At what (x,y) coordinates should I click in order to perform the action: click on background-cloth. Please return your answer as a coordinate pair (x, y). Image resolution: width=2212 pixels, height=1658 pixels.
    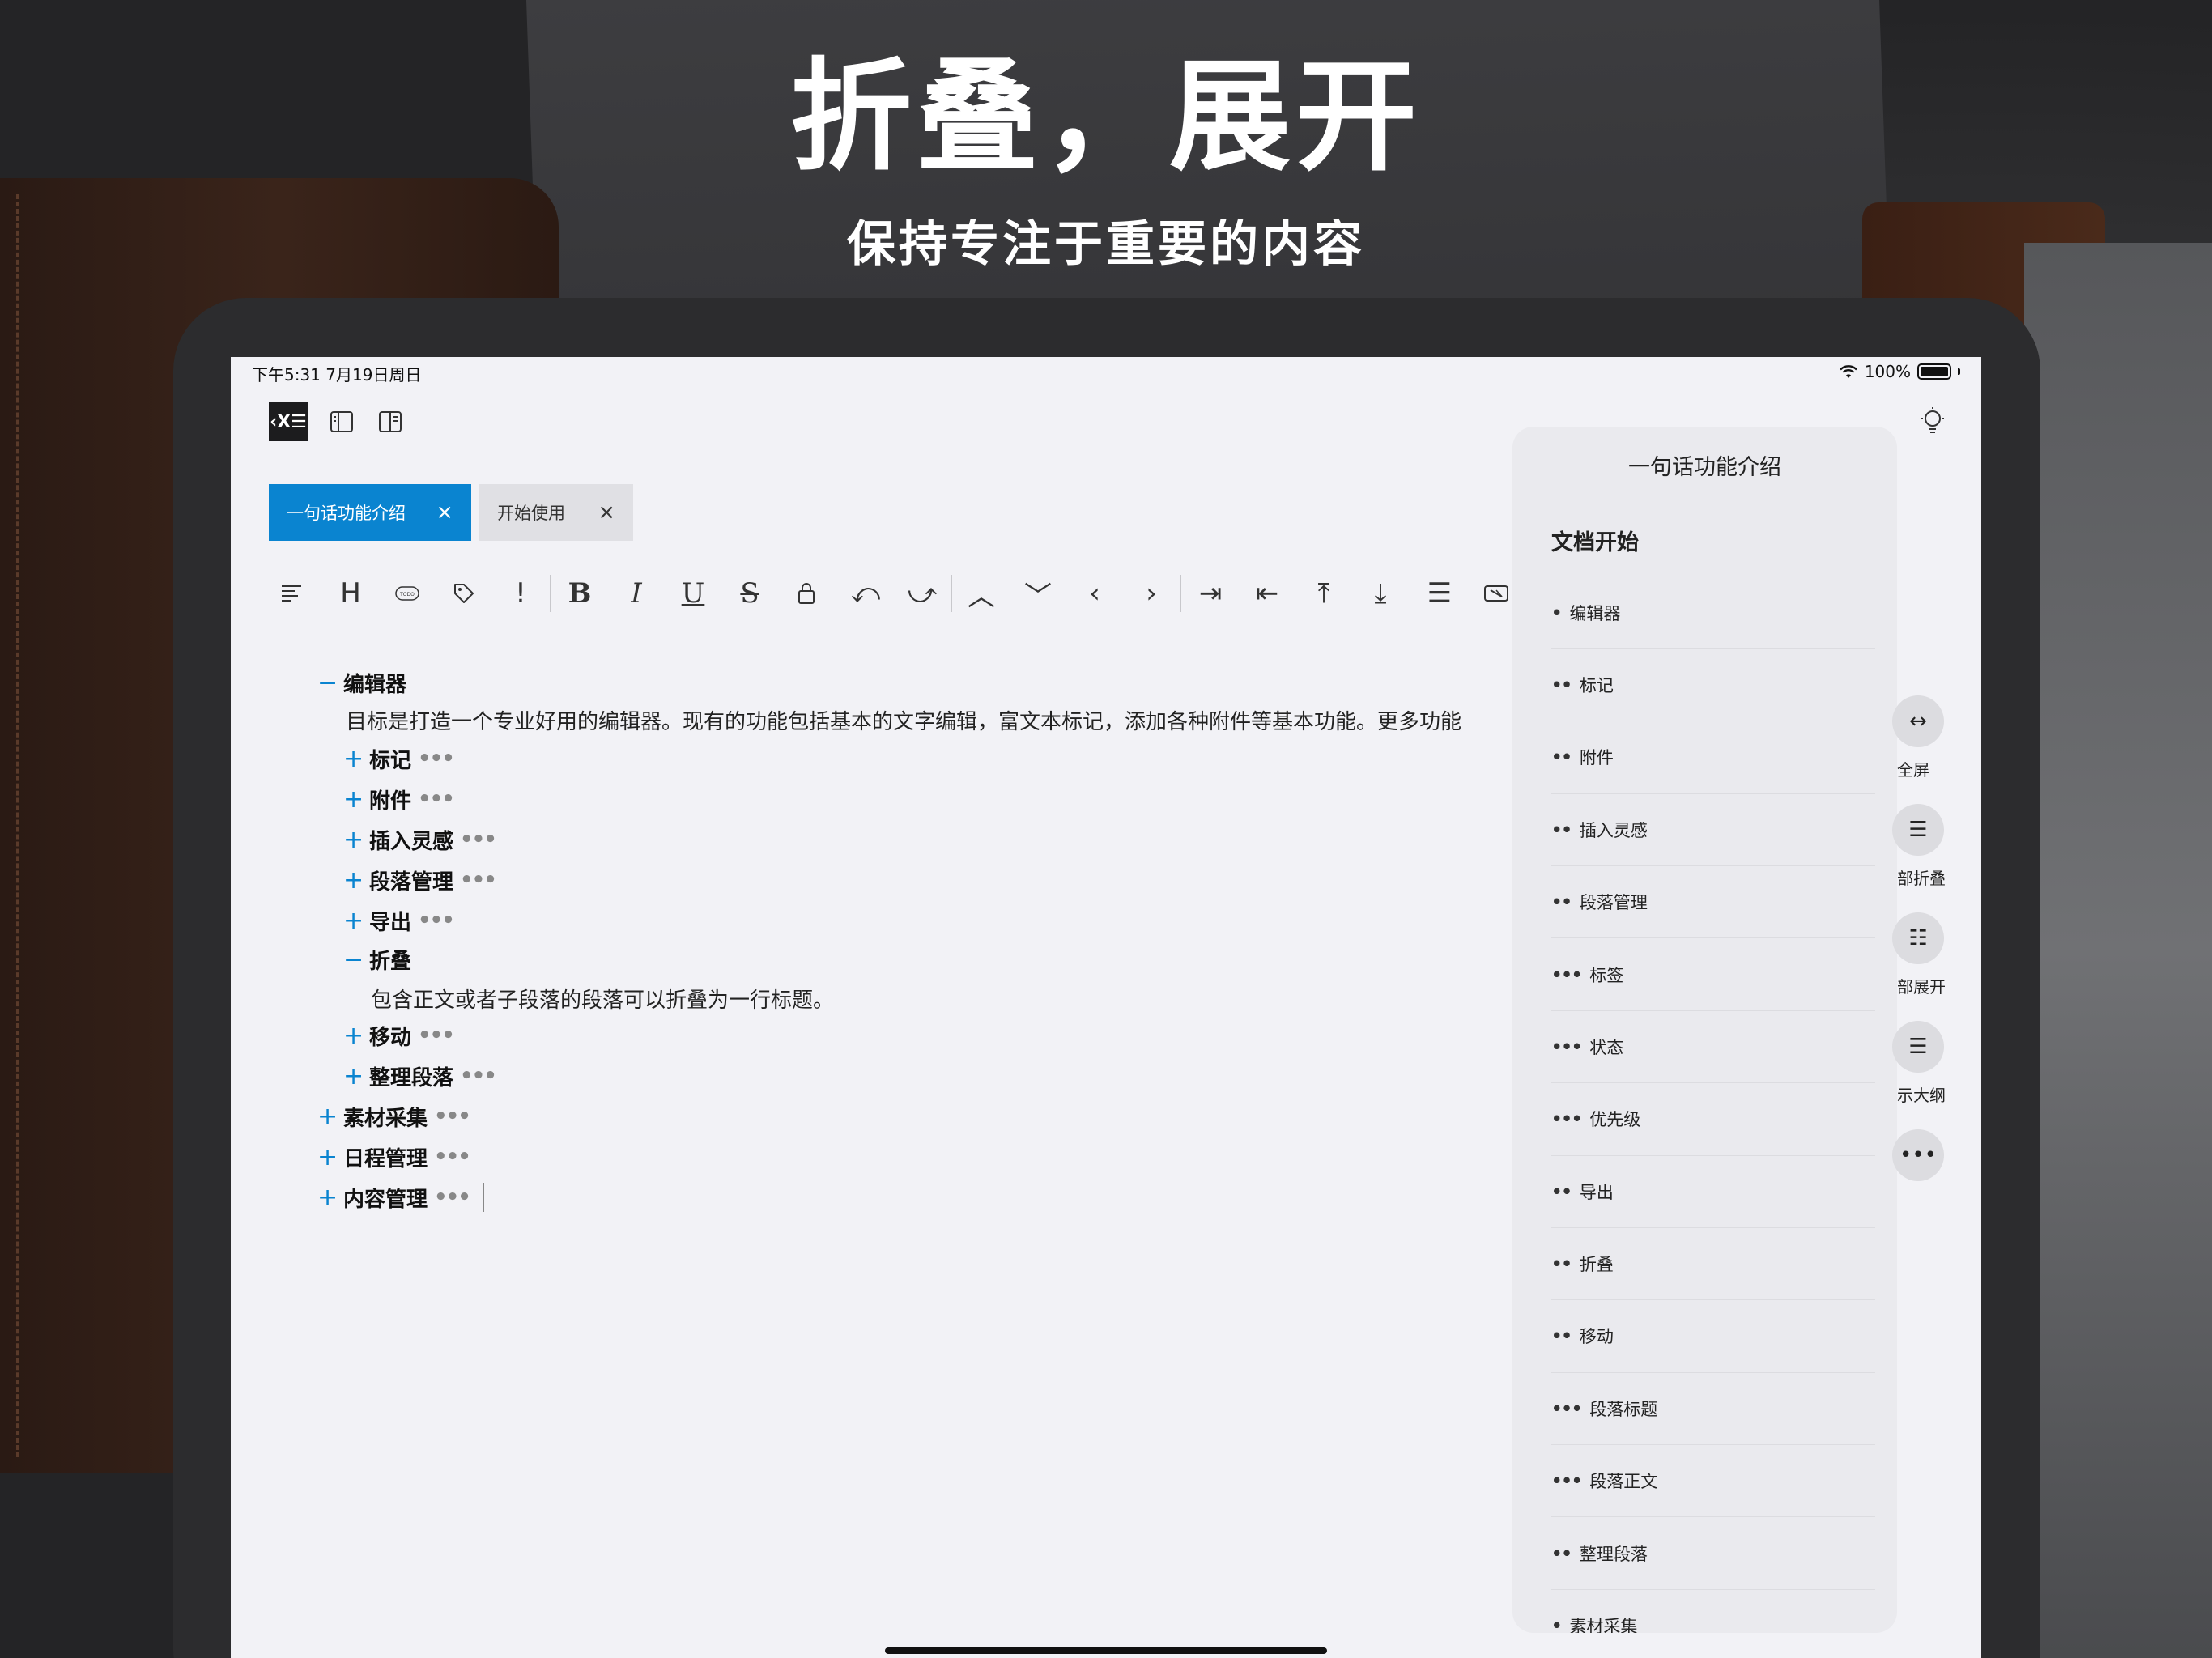
    Looking at the image, I should click on (2118, 950).